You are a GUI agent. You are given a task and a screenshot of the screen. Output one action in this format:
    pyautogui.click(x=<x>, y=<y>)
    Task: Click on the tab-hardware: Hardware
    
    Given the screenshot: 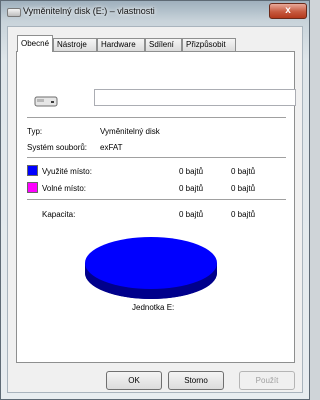 What is the action you would take?
    pyautogui.click(x=121, y=44)
    